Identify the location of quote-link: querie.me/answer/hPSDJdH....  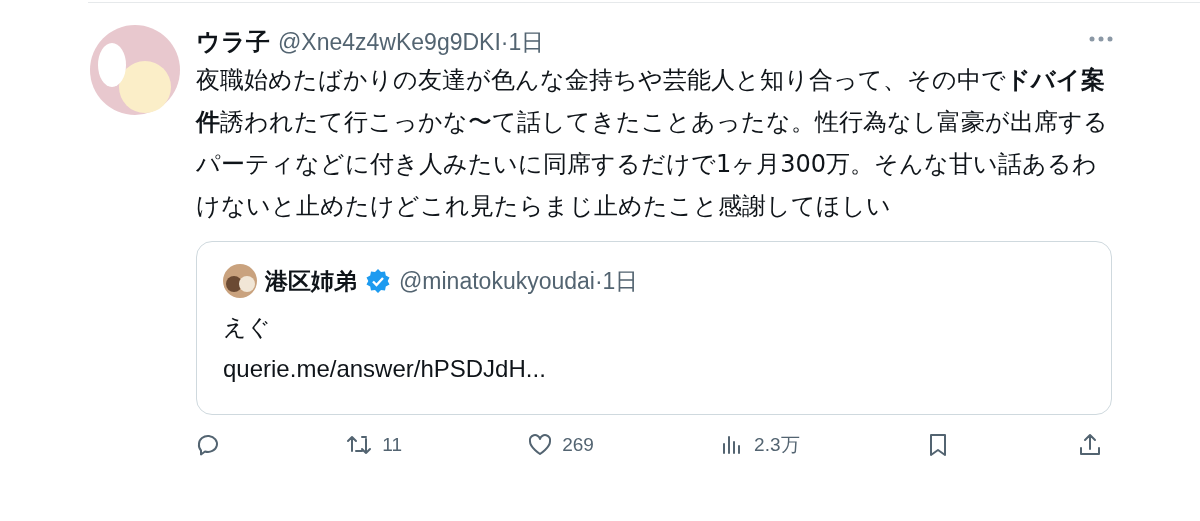
(385, 369).